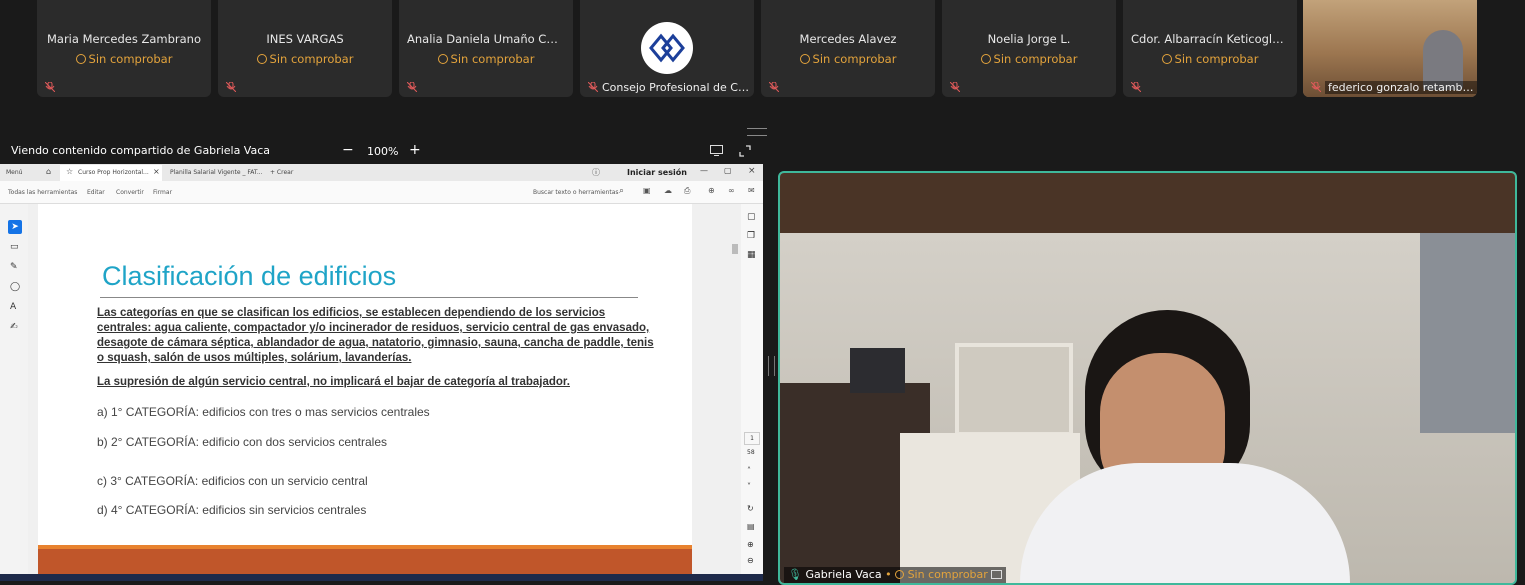  What do you see at coordinates (757, 132) in the screenshot?
I see `resize-handle` at bounding box center [757, 132].